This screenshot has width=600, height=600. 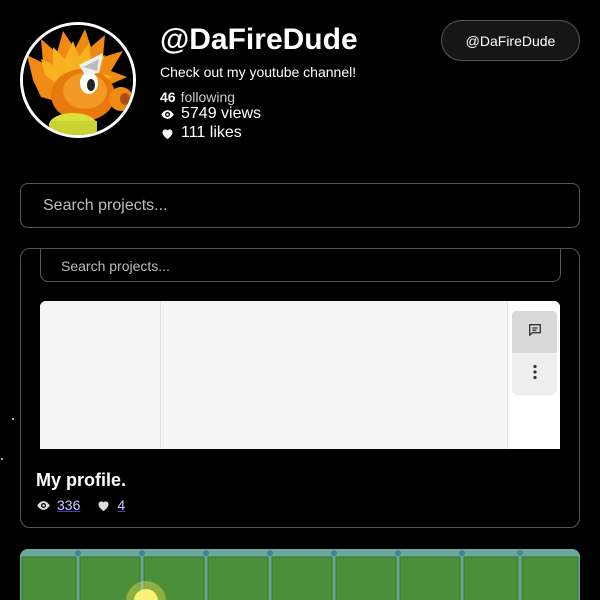 I want to click on avatar, so click(x=78, y=80).